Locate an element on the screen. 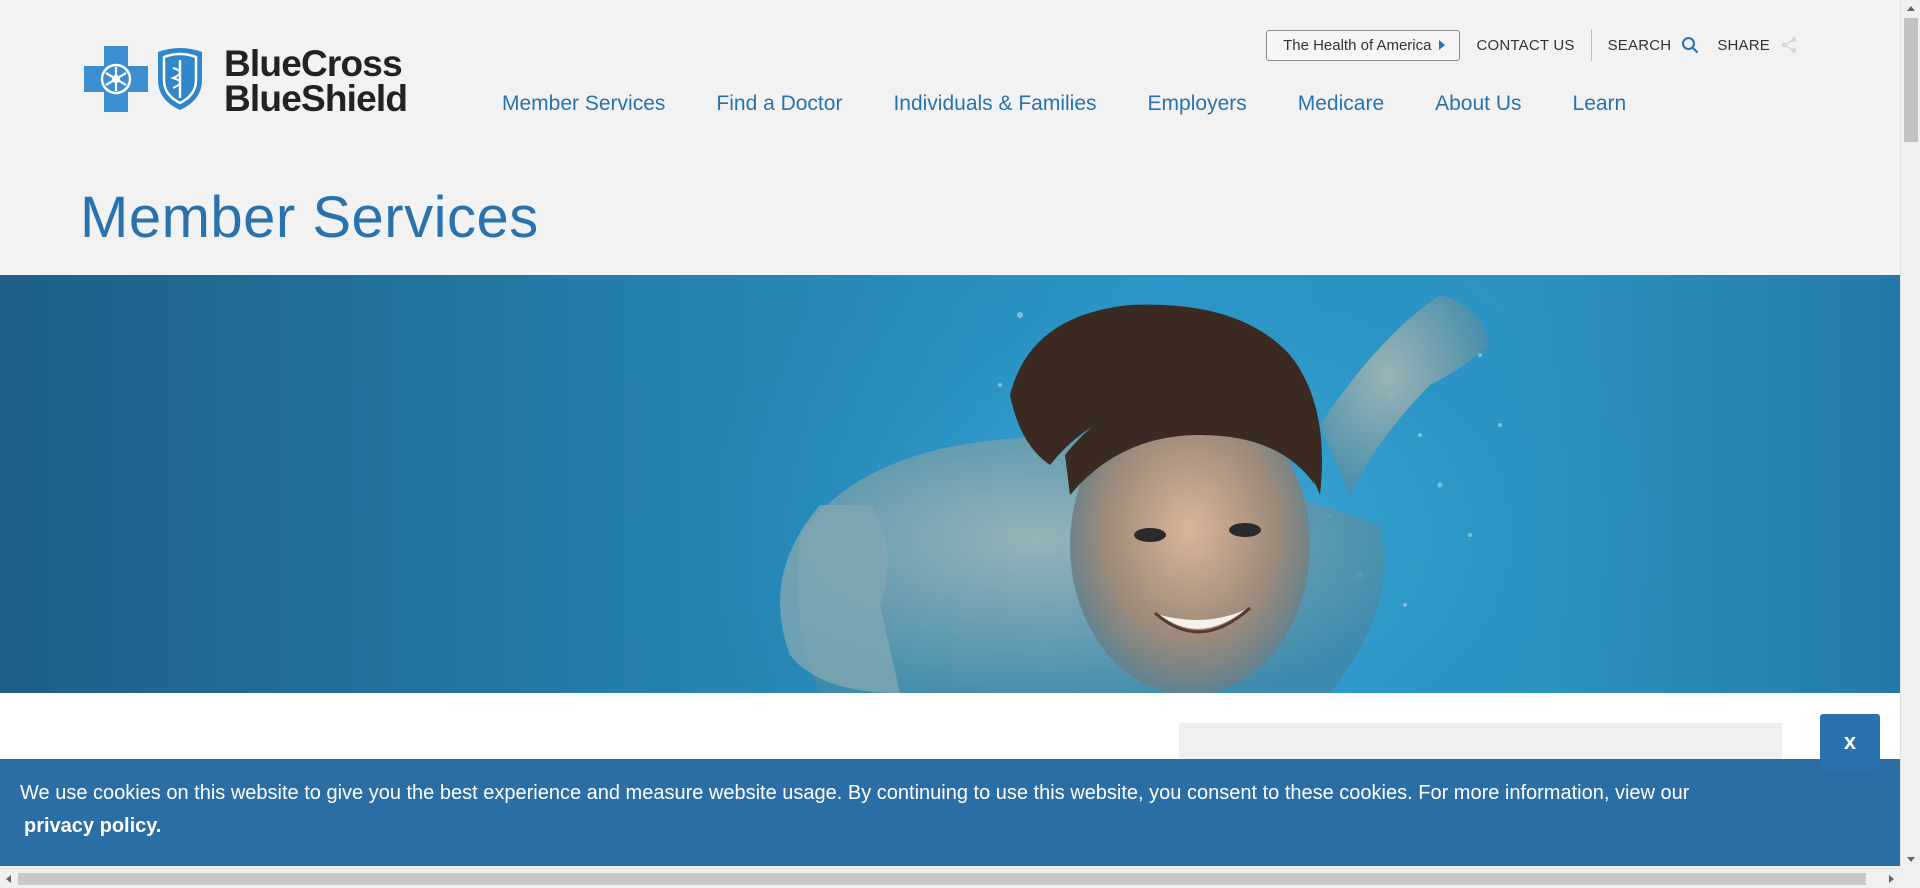  vertical-scrollbar is located at coordinates (1910, 434).